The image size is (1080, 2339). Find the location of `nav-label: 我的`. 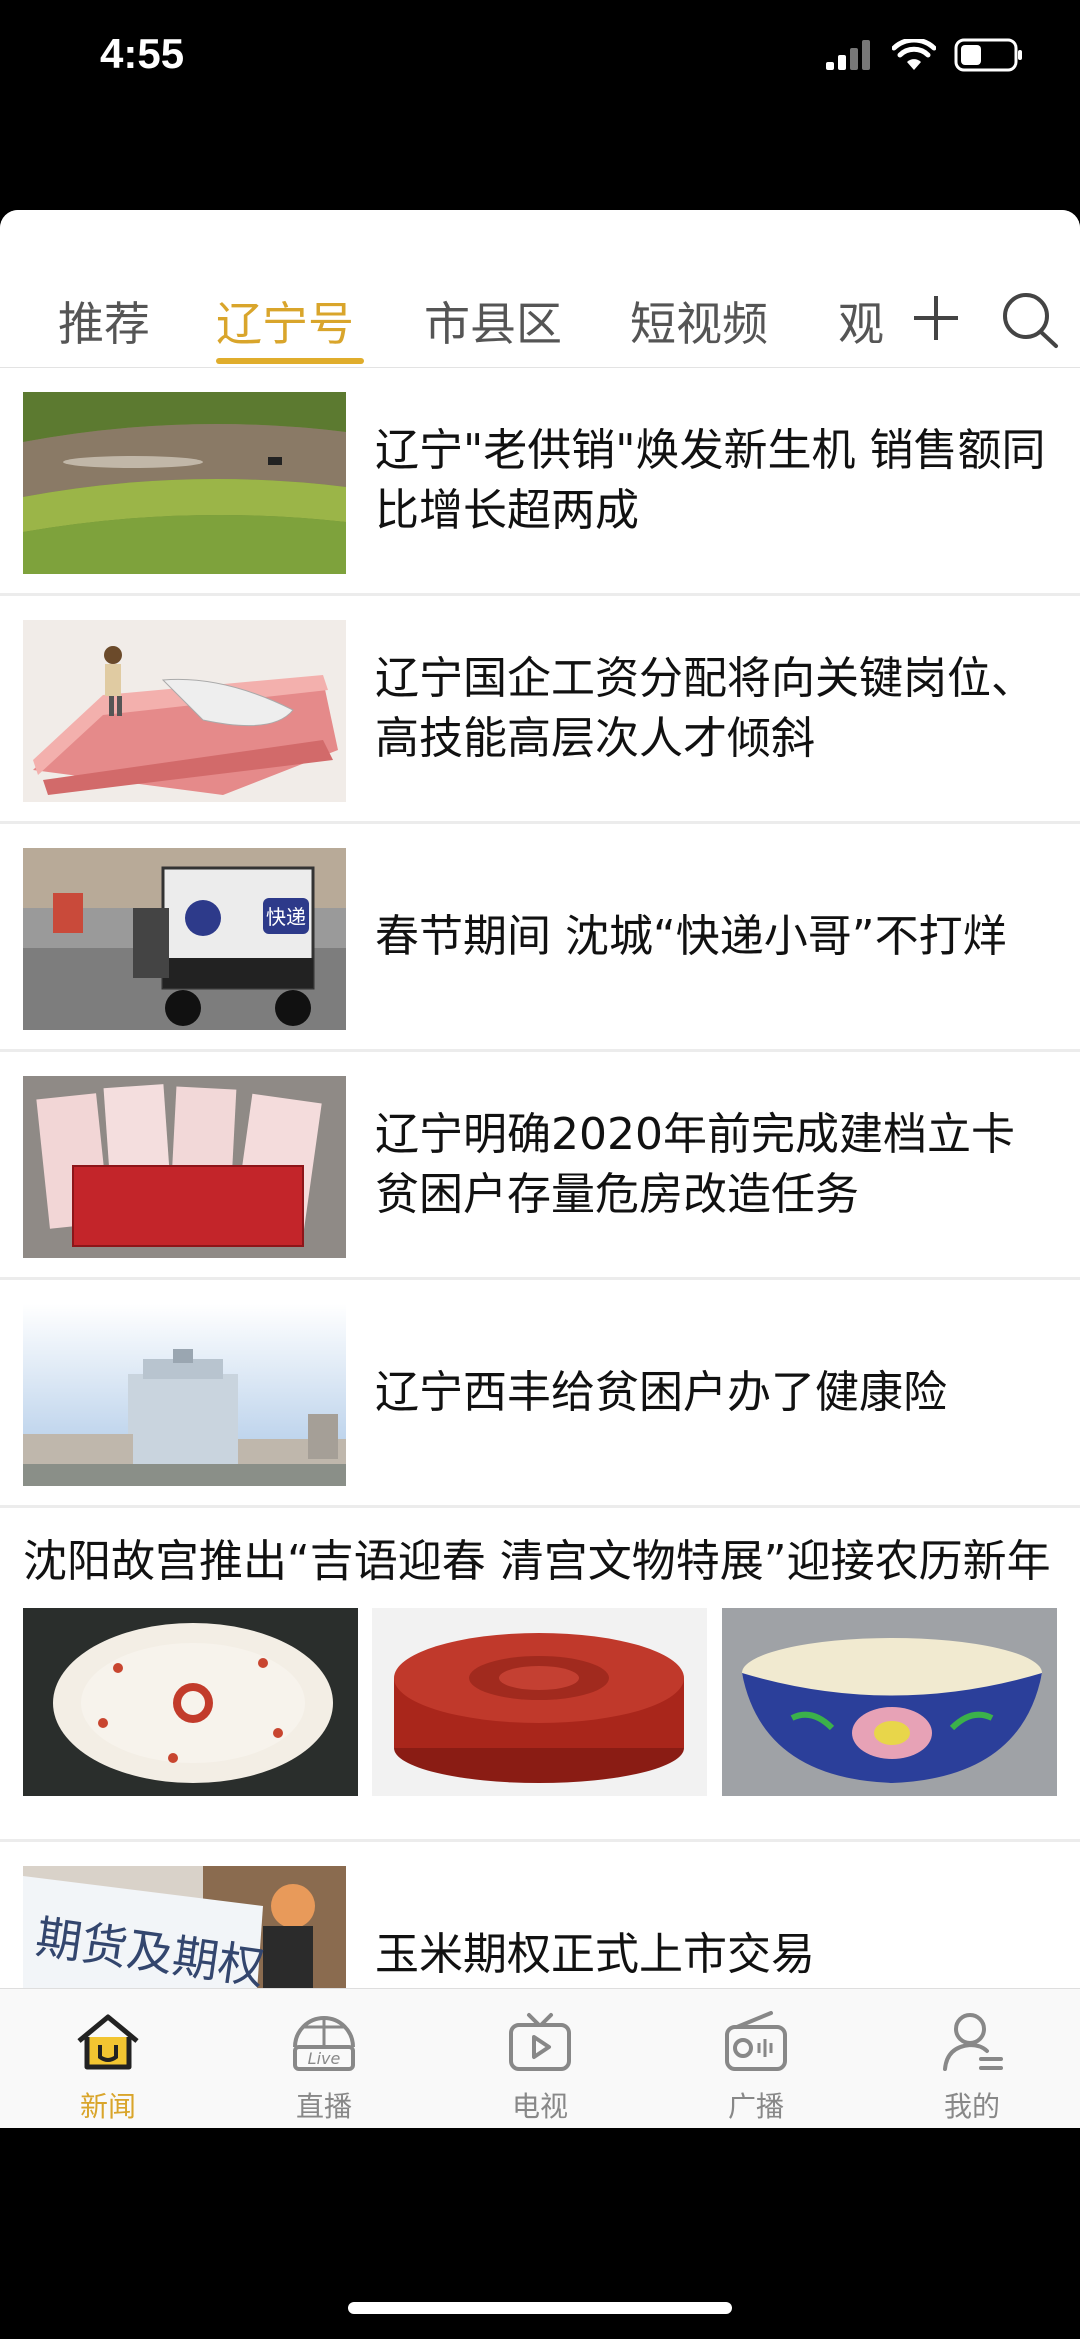

nav-label: 我的 is located at coordinates (971, 2106).